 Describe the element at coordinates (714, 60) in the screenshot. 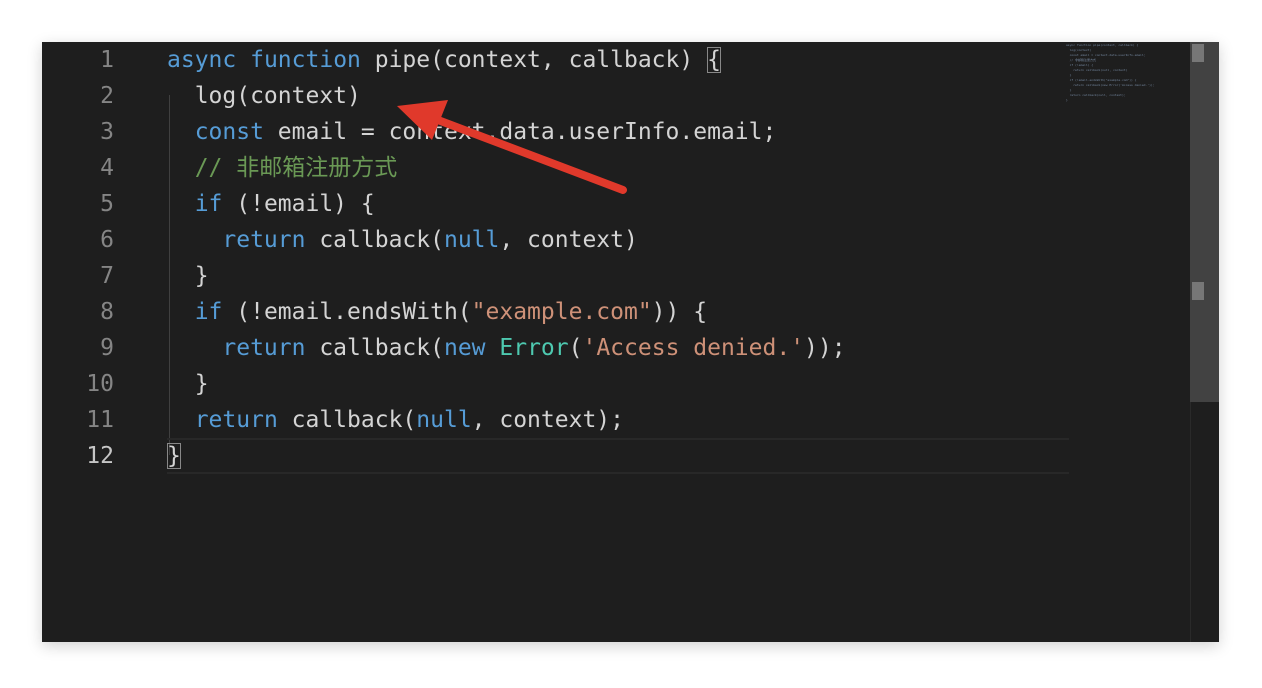

I see `matching-bracket: {` at that location.